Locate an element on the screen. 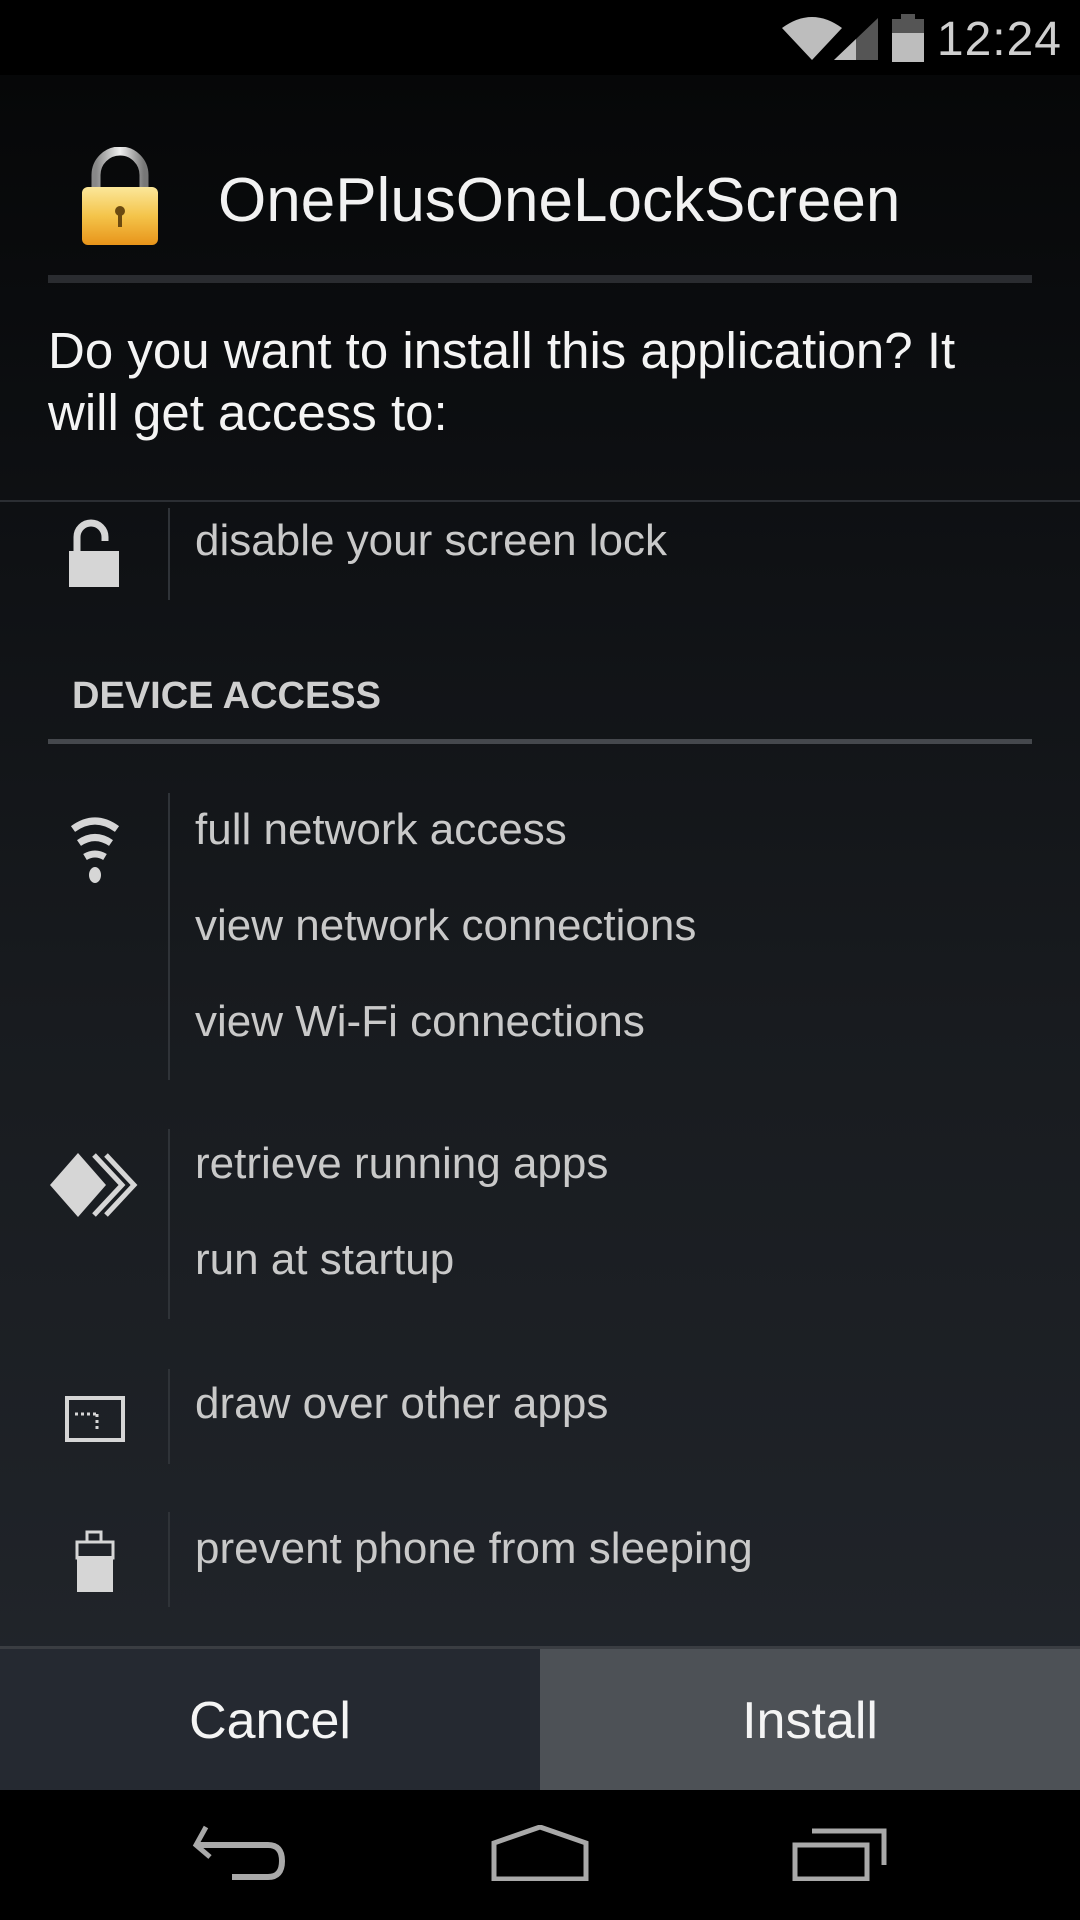  recents-button is located at coordinates (840, 1855).